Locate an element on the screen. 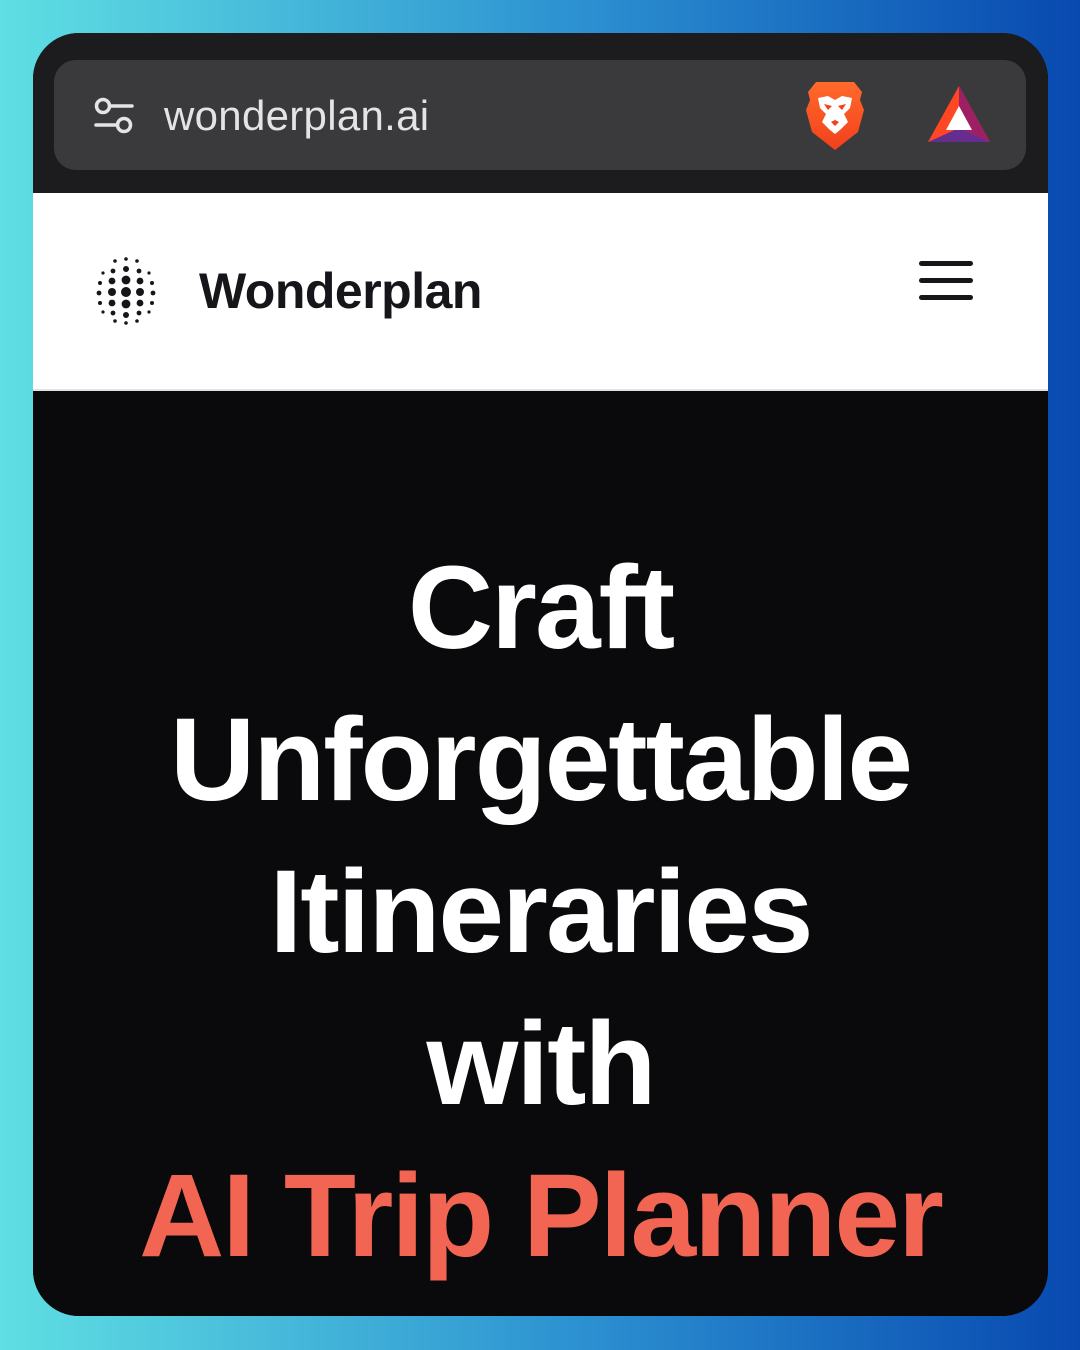 The width and height of the screenshot is (1080, 1350). address-bar: wonderplan.ai is located at coordinates (540, 115).